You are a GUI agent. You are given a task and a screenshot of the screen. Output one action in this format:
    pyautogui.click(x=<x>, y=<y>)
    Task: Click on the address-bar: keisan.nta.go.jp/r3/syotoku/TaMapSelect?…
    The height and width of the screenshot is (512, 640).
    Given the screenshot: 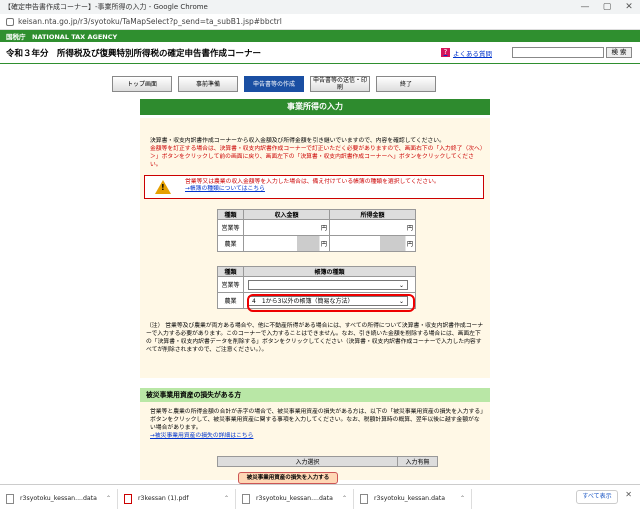 What is the action you would take?
    pyautogui.click(x=320, y=22)
    